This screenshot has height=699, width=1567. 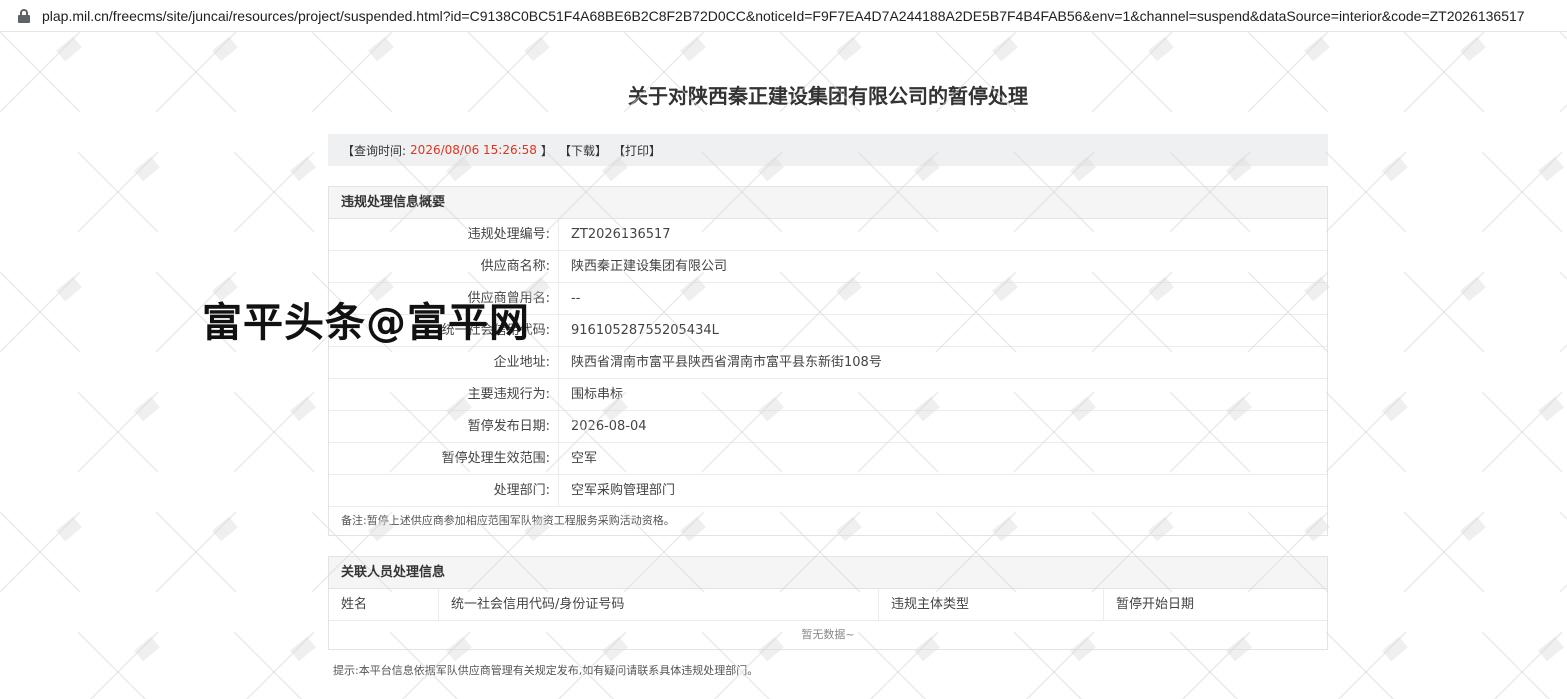 I want to click on lock-icon, so click(x=24, y=15).